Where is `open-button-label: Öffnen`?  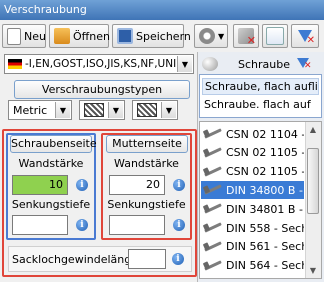 open-button-label: Öffnen is located at coordinates (91, 36).